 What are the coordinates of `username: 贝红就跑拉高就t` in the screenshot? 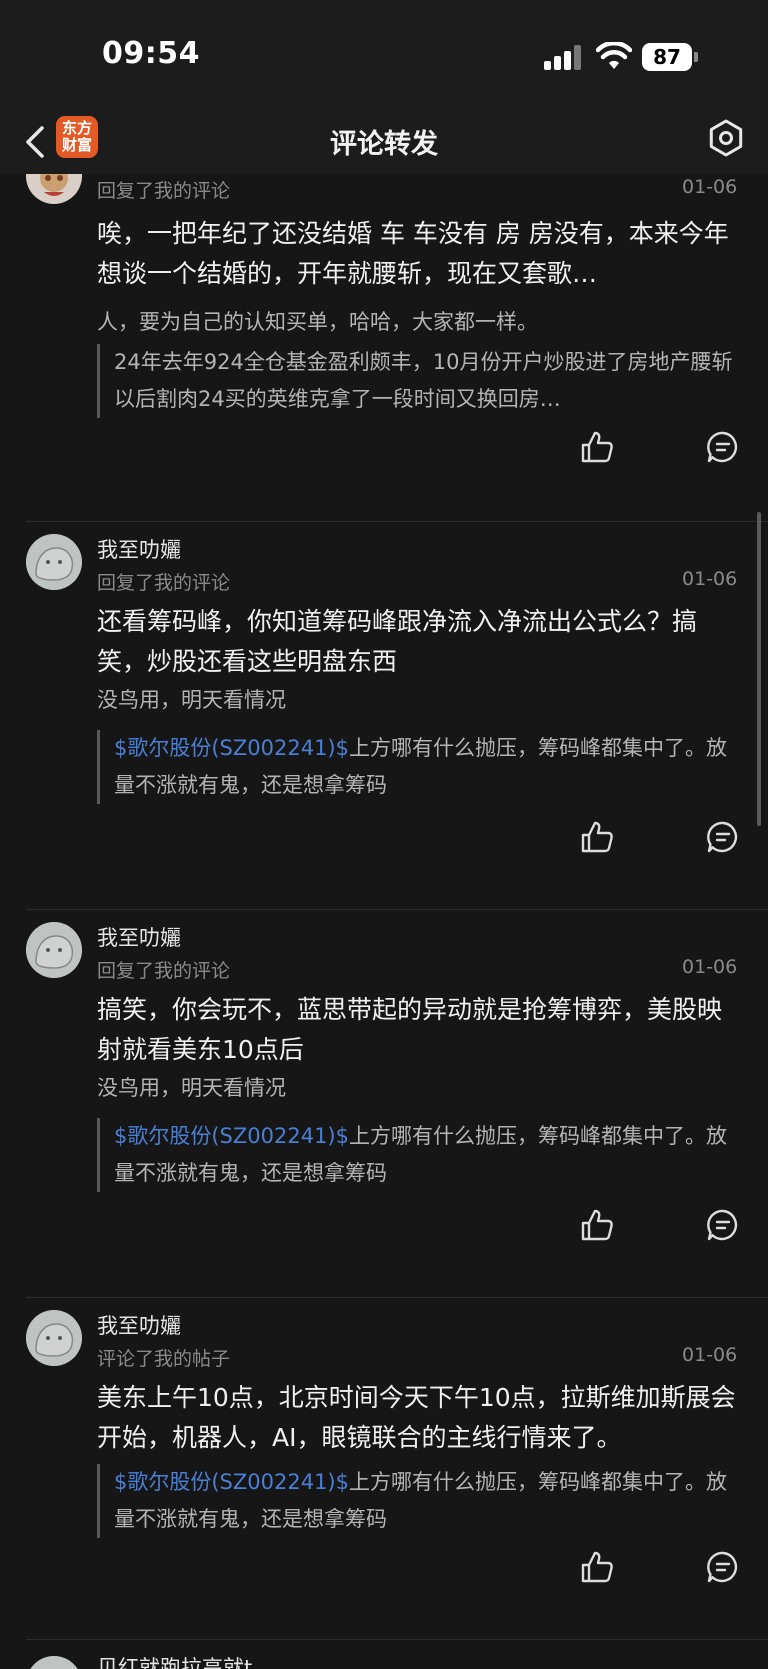 It's located at (174, 1660).